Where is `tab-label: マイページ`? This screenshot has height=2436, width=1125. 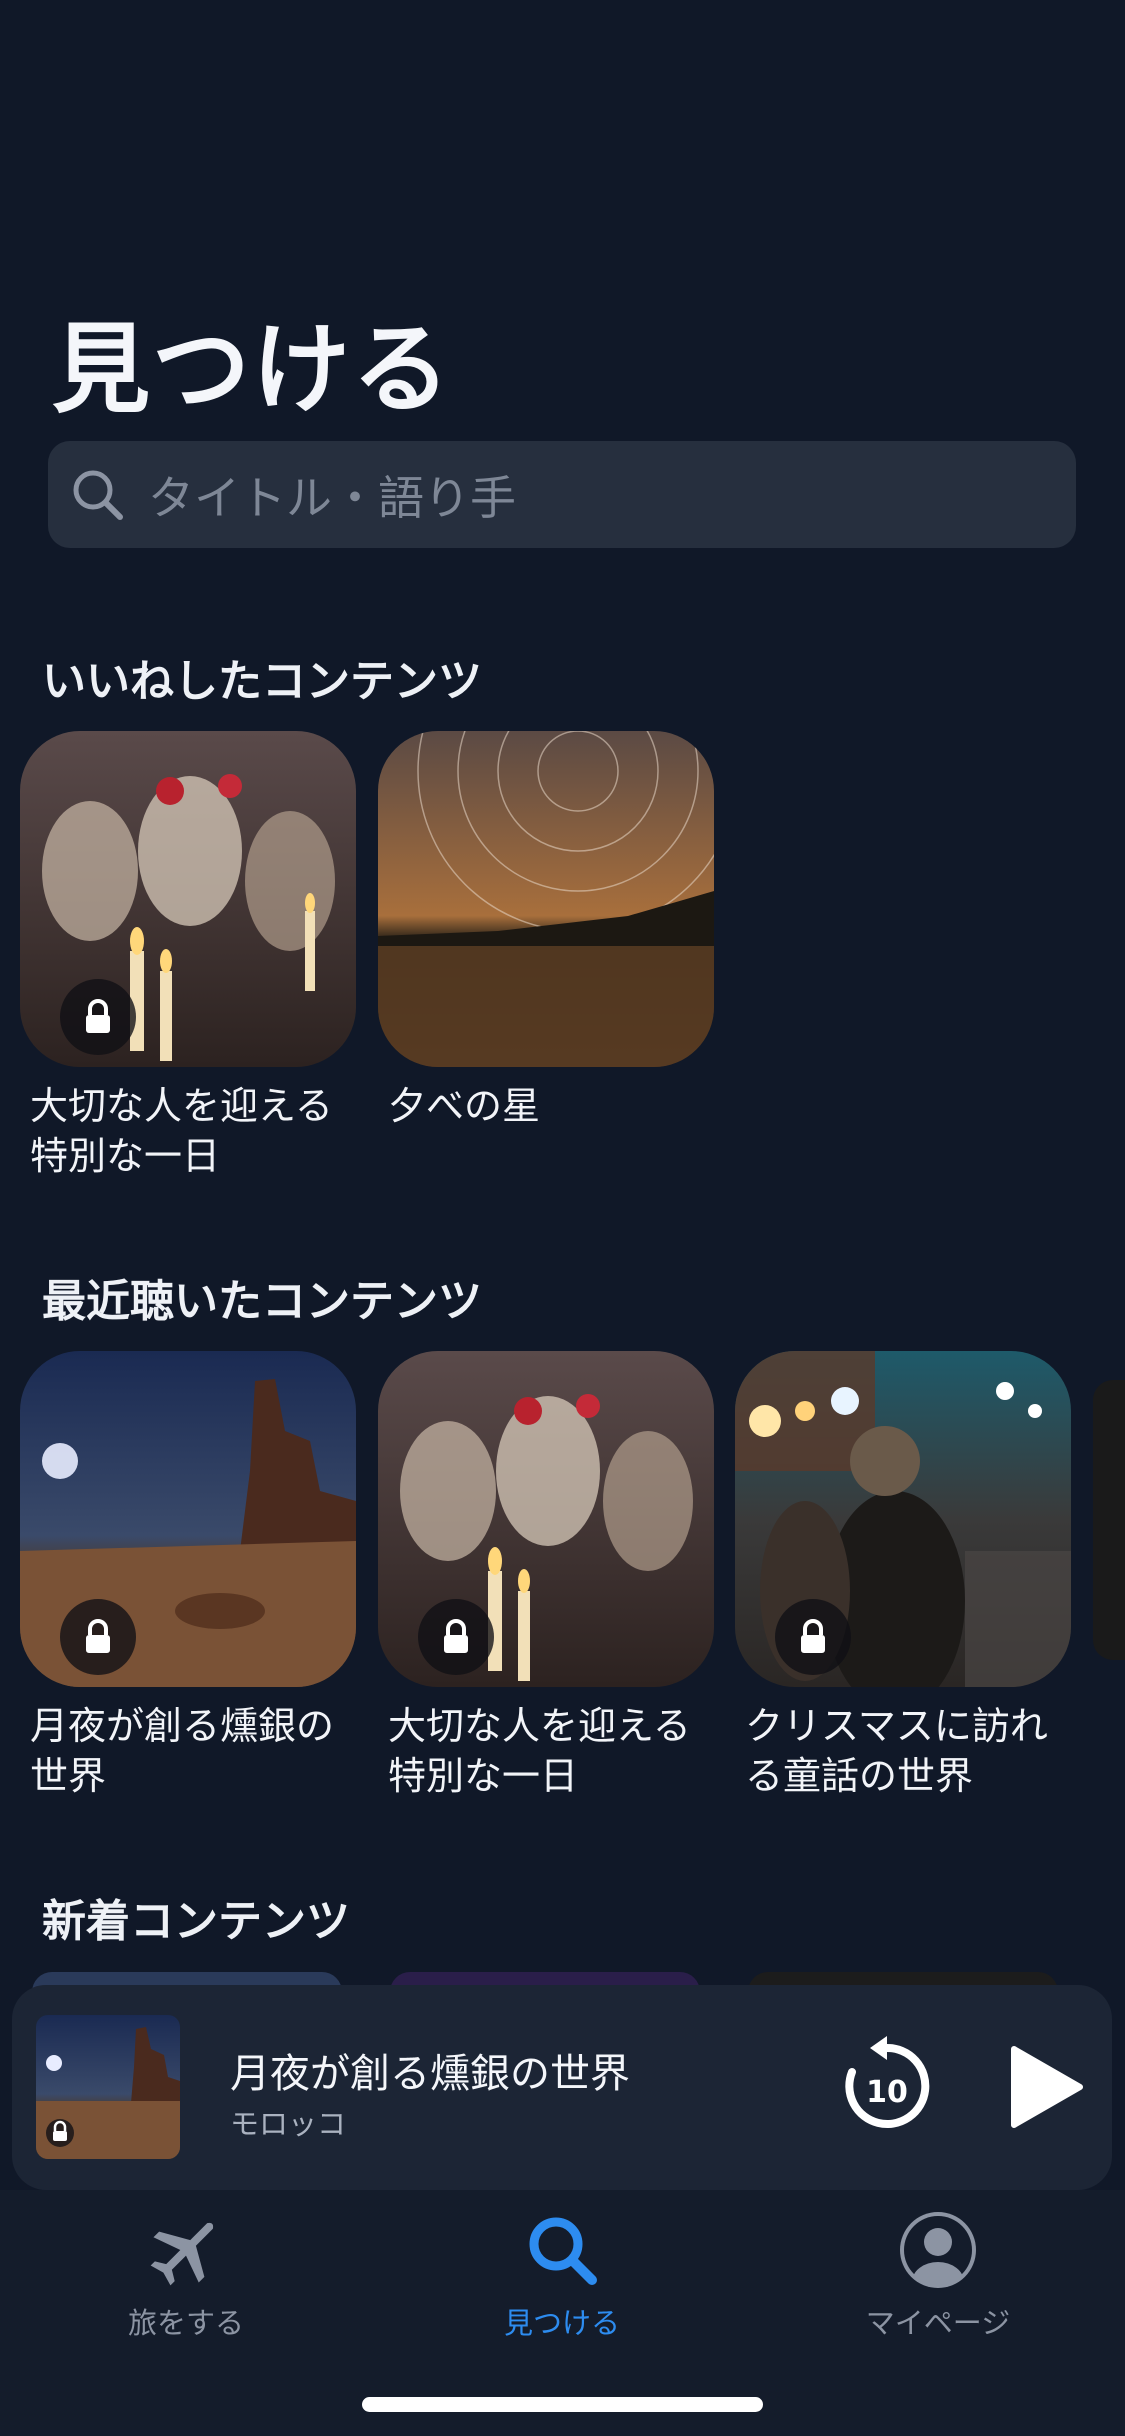
tab-label: マイページ is located at coordinates (938, 2323).